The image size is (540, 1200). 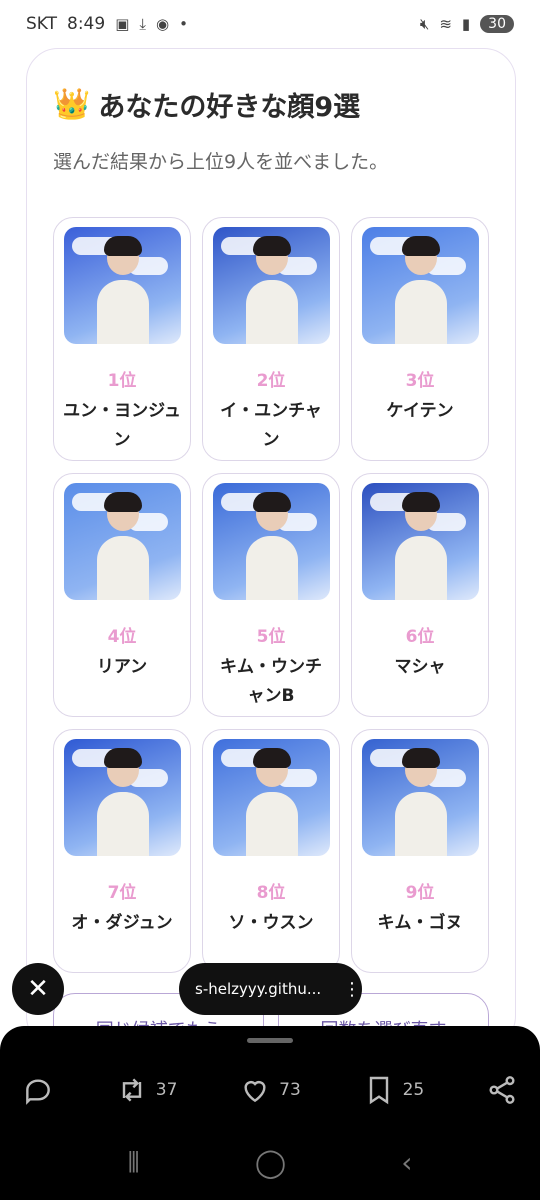 I want to click on battery-badge: 30, so click(x=497, y=24).